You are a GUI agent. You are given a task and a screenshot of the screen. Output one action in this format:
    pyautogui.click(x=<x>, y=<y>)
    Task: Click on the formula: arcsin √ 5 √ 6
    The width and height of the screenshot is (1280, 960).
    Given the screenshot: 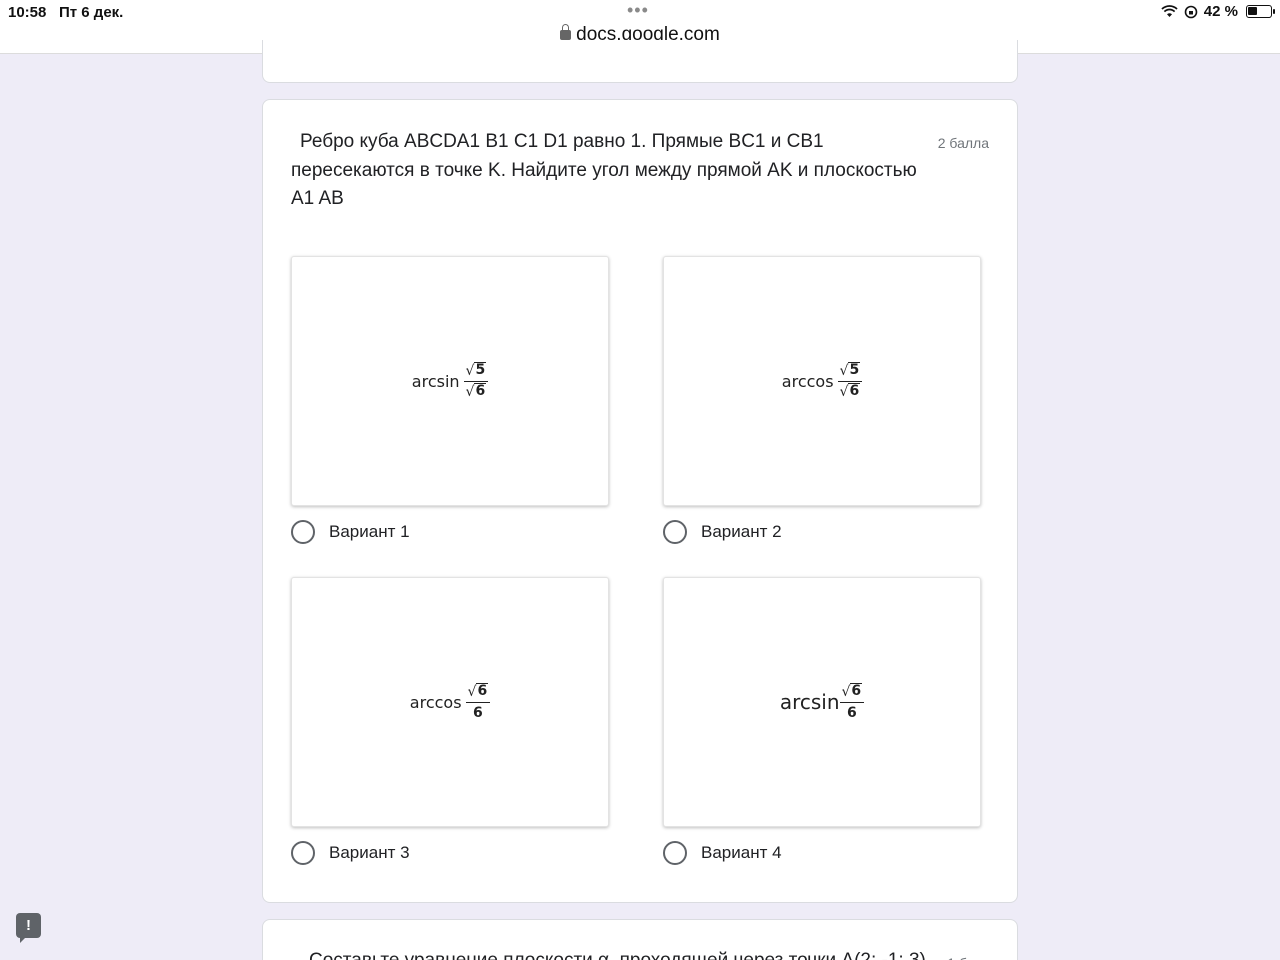 What is the action you would take?
    pyautogui.click(x=450, y=381)
    